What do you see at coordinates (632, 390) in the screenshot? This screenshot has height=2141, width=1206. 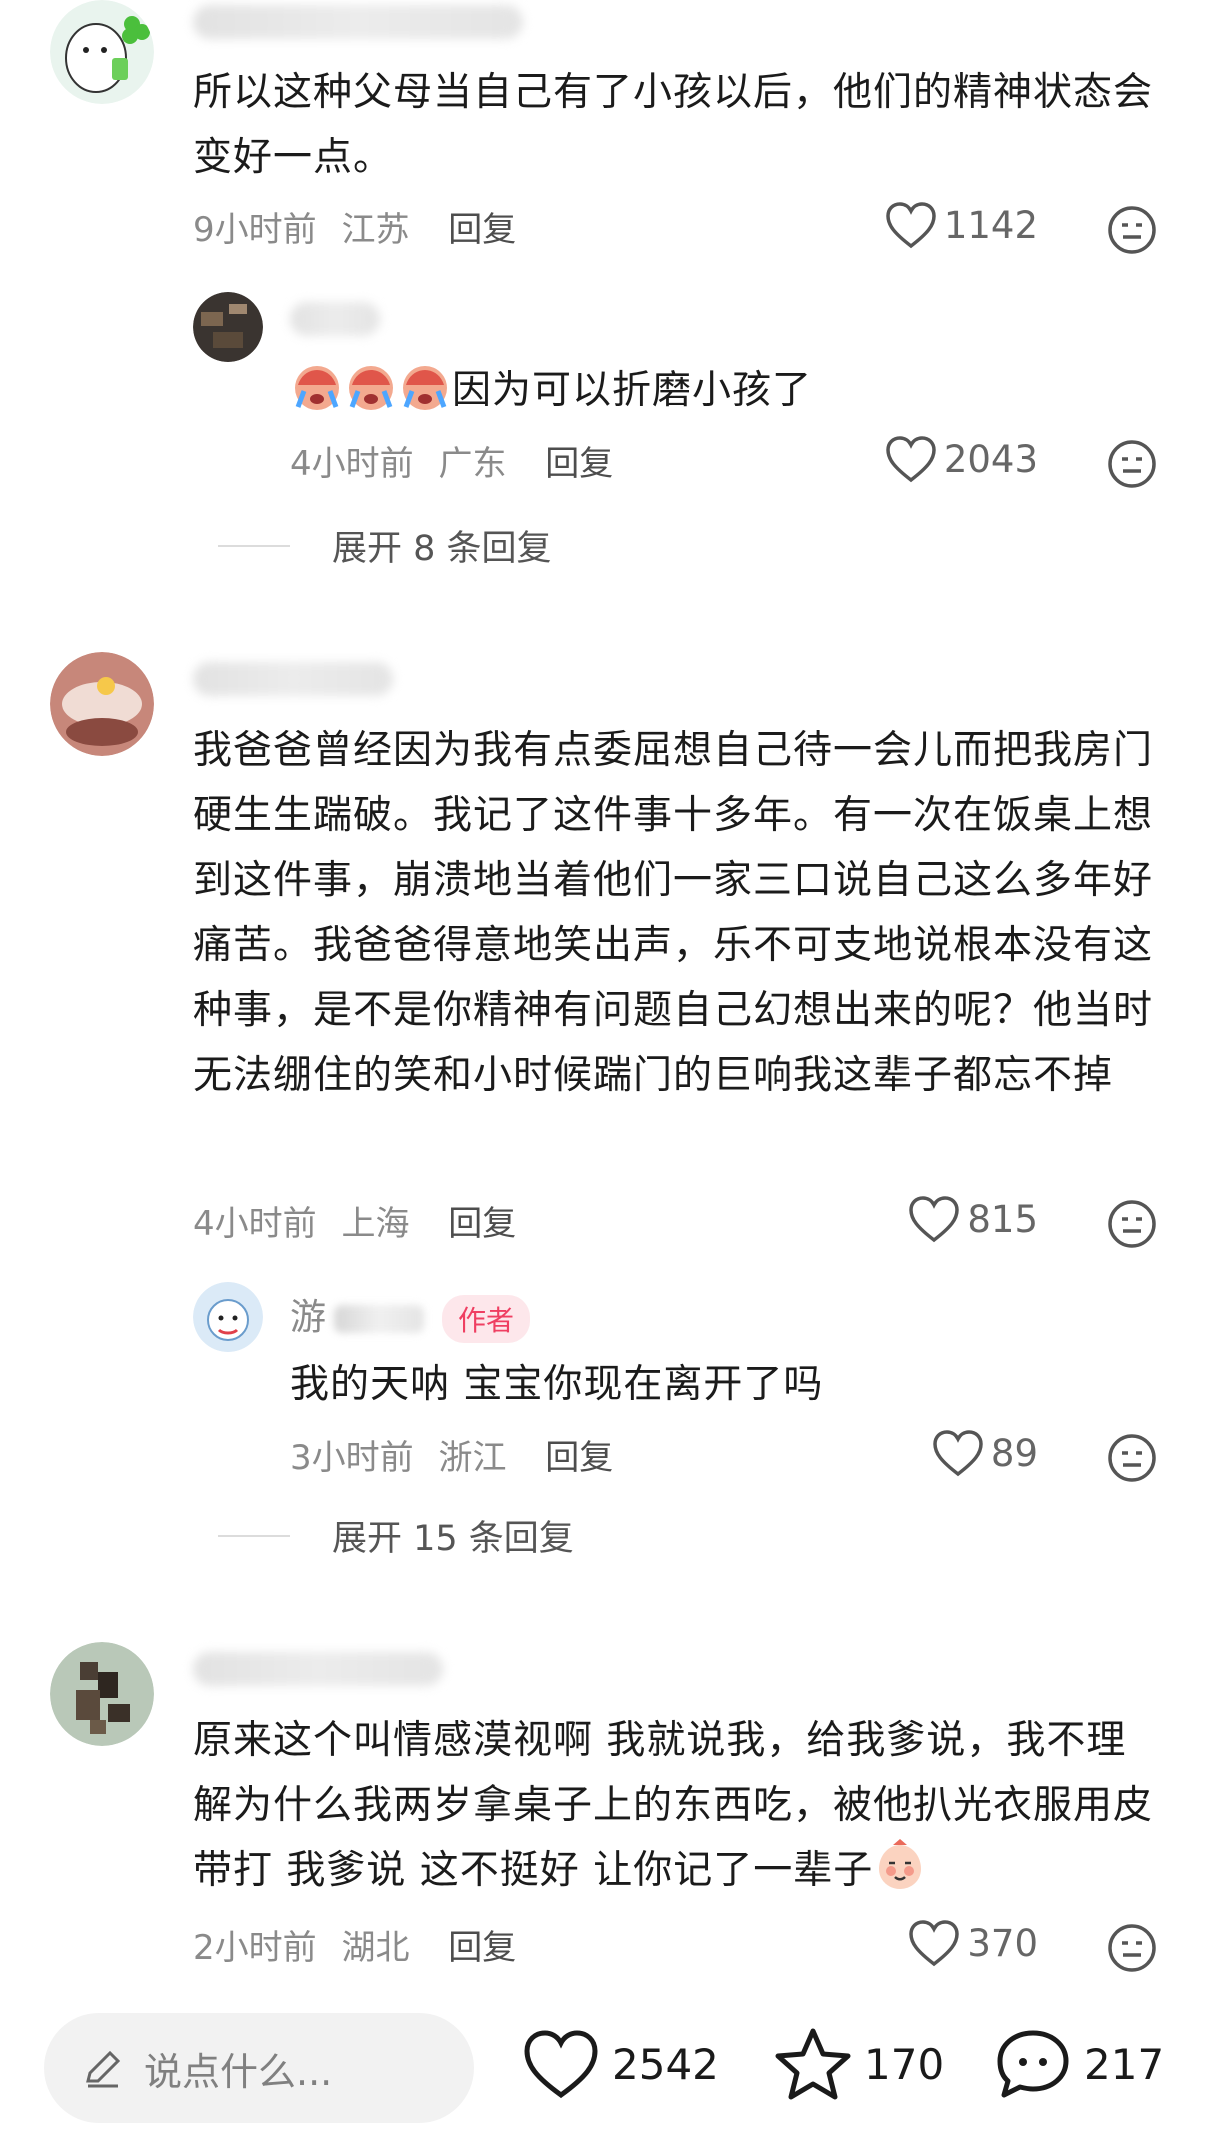 I see `reply-text-content: 因为可以折磨小孩了` at bounding box center [632, 390].